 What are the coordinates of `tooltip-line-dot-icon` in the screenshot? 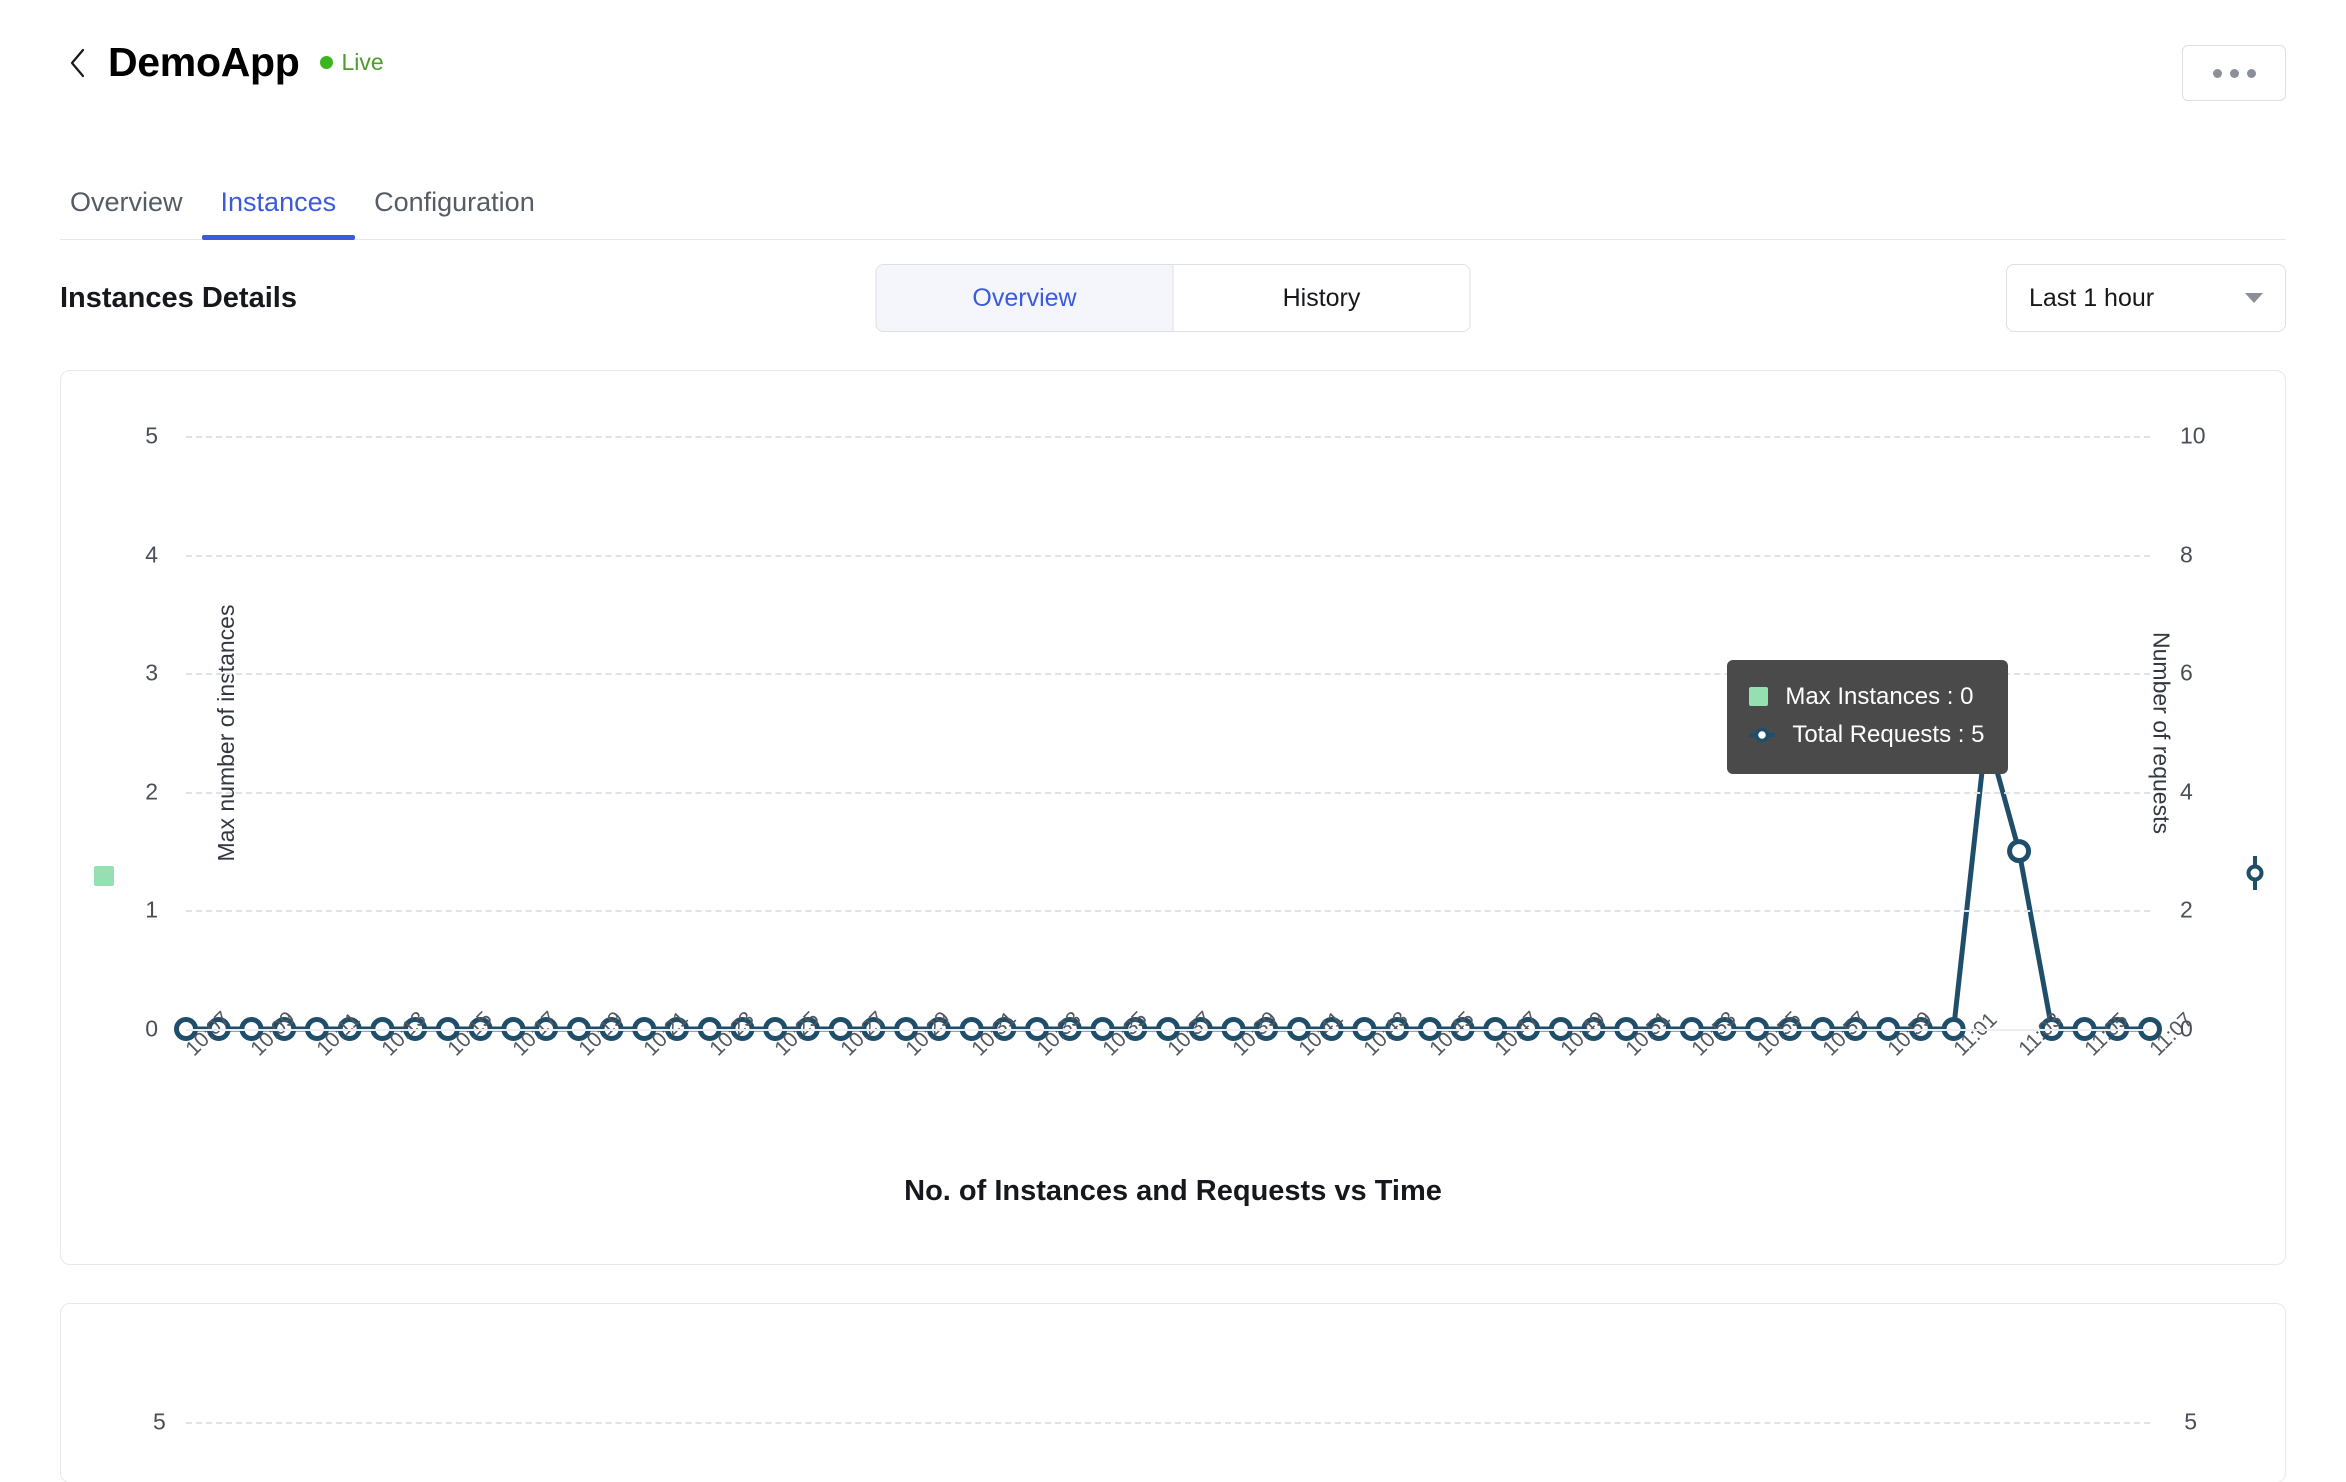 It's located at (1762, 734).